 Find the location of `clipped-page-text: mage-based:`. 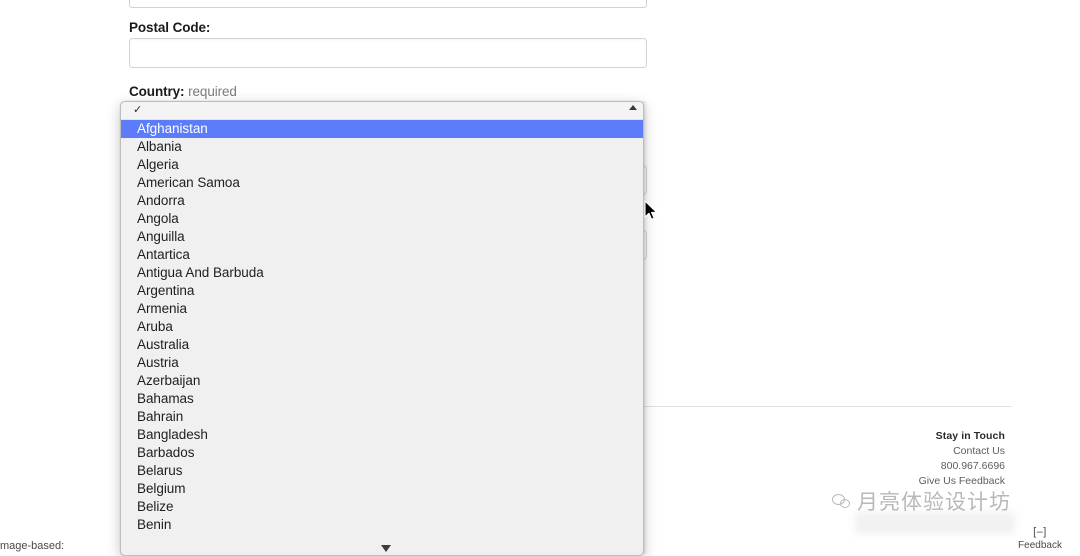

clipped-page-text: mage-based: is located at coordinates (32, 546).